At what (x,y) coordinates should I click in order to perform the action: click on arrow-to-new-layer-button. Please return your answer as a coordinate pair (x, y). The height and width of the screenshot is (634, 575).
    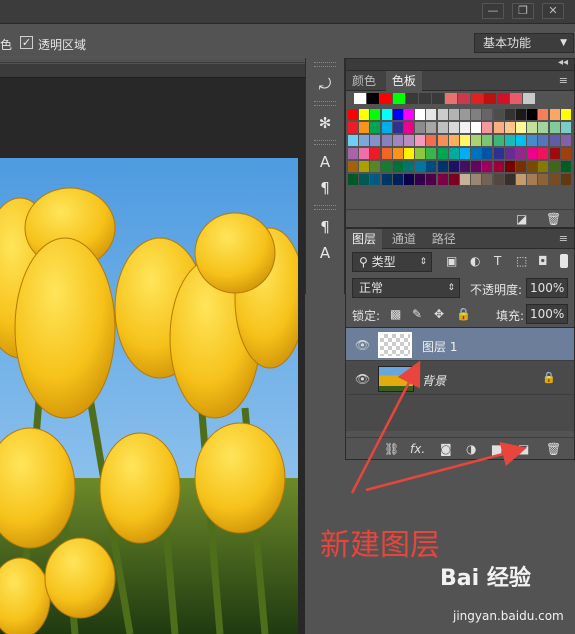
    Looking at the image, I should click on (446, 466).